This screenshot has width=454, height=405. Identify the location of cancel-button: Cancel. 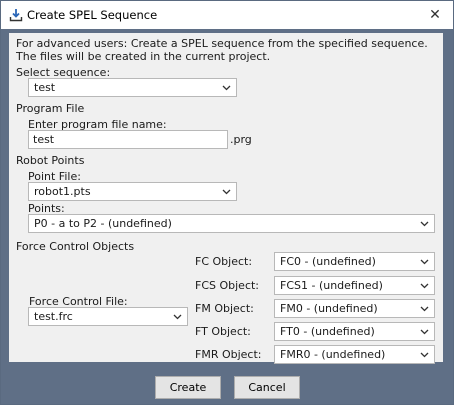
(267, 387).